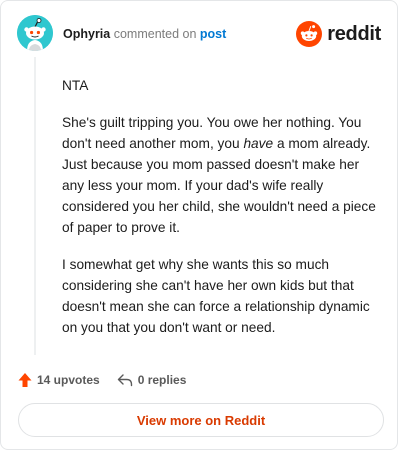  What do you see at coordinates (35, 206) in the screenshot?
I see `thread-line` at bounding box center [35, 206].